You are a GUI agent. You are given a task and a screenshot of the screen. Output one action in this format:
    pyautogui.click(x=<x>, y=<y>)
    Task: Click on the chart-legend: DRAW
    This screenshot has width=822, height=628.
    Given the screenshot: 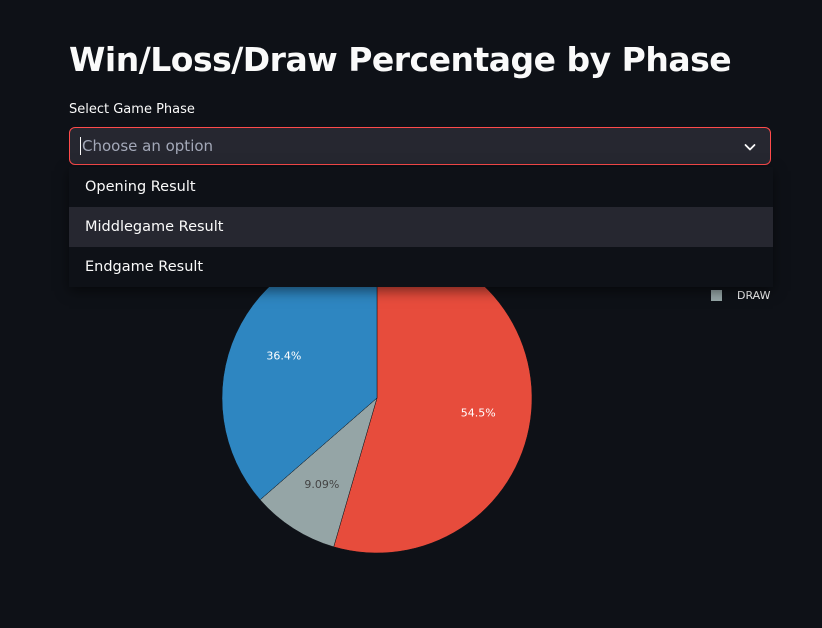 What is the action you would take?
    pyautogui.click(x=740, y=295)
    